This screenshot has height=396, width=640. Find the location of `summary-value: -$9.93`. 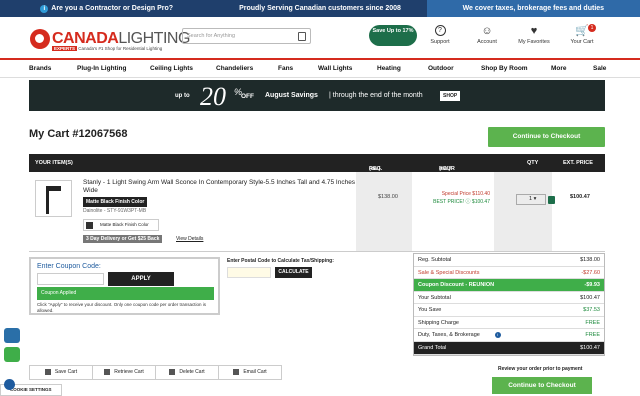

summary-value: -$9.93 is located at coordinates (592, 285).